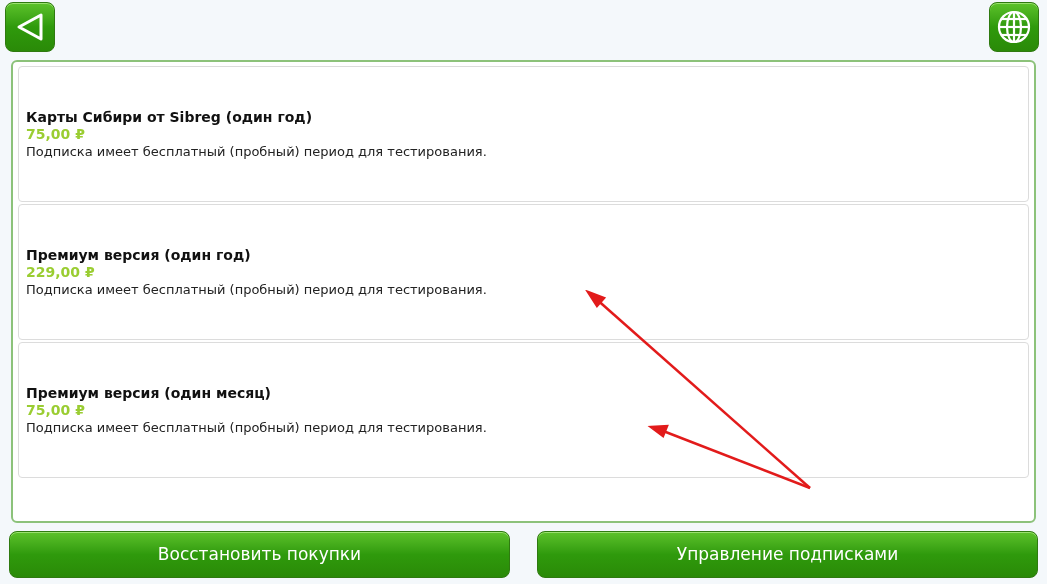  What do you see at coordinates (170, 117) in the screenshot?
I see `subscription-title: Карты Сибири от Sibreg (один год)` at bounding box center [170, 117].